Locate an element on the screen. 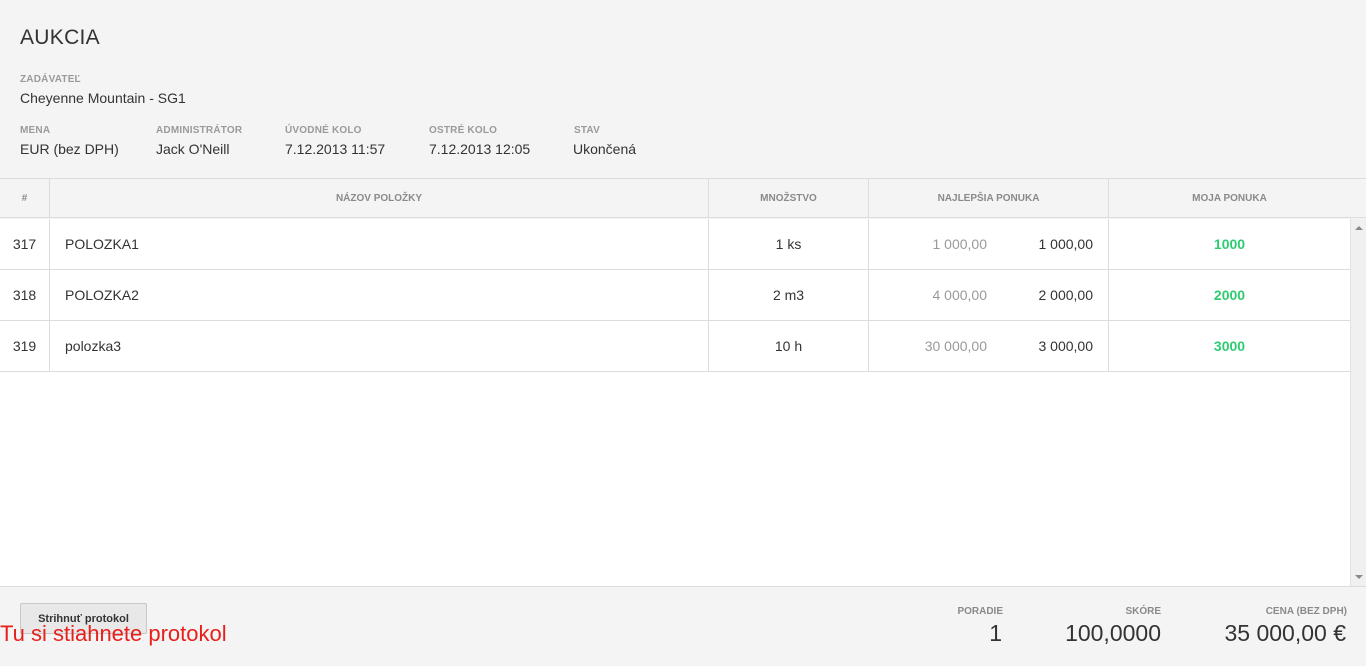 The height and width of the screenshot is (666, 1366). rank-value: 1 is located at coordinates (995, 633).